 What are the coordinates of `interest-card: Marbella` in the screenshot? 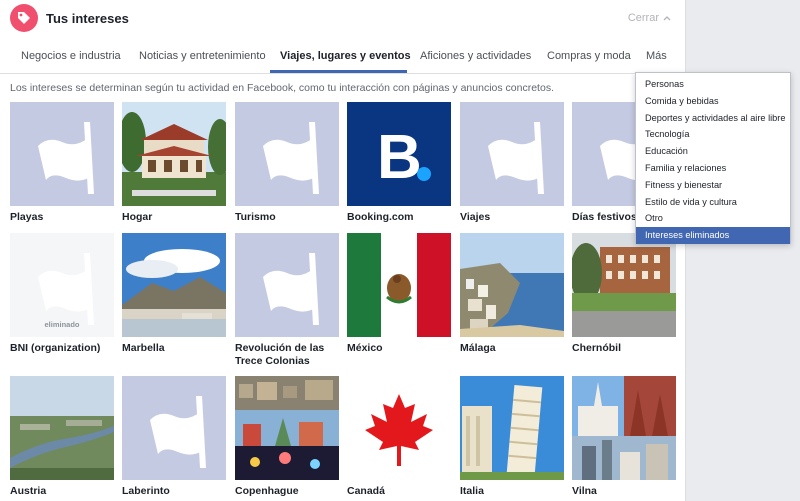 It's located at (174, 294).